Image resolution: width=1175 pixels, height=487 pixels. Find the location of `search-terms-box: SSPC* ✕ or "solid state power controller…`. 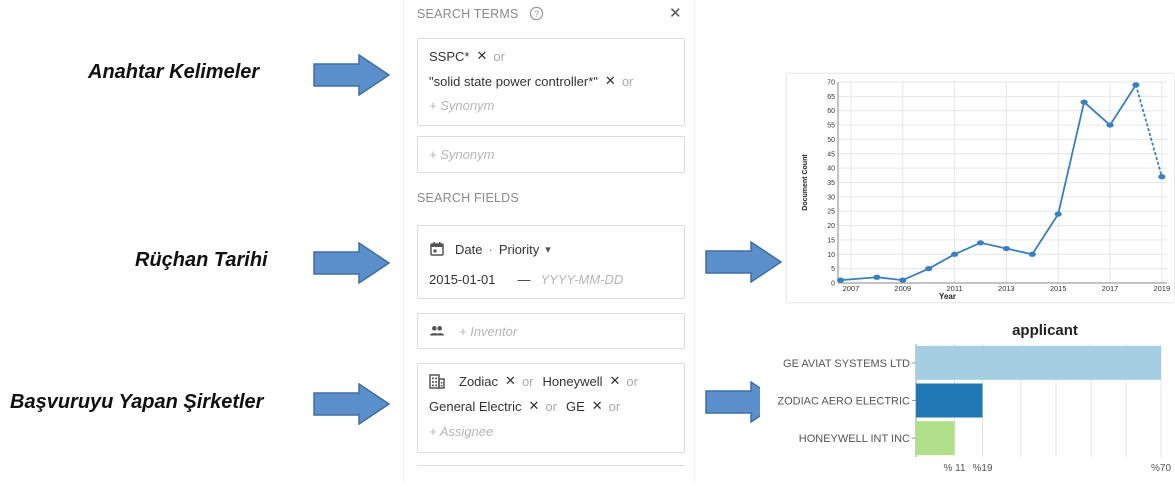

search-terms-box: SSPC* ✕ or "solid state power controller… is located at coordinates (551, 82).